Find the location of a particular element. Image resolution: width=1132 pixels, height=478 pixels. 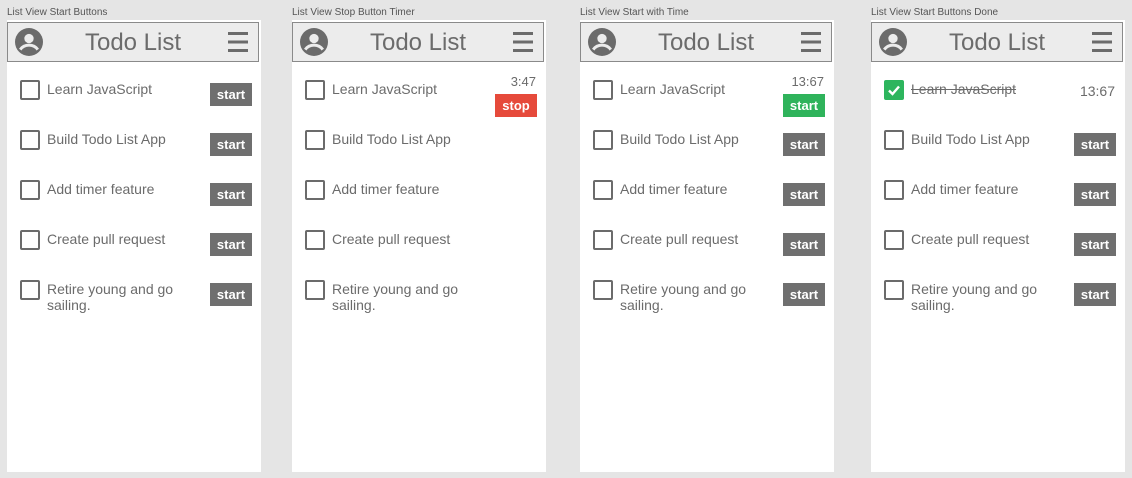

todo-item: Retire young and go sailing. is located at coordinates (419, 300).